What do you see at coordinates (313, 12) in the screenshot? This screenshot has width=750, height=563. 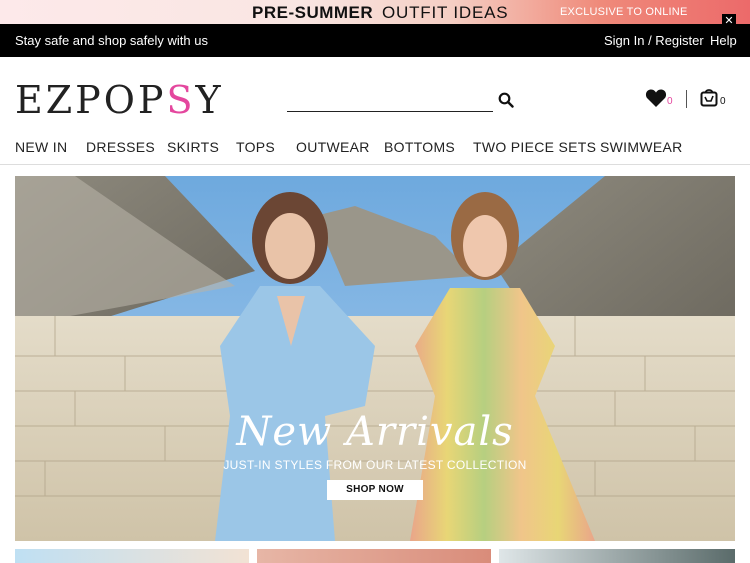 I see `promo-pre-summer: PRE-SUMMER` at bounding box center [313, 12].